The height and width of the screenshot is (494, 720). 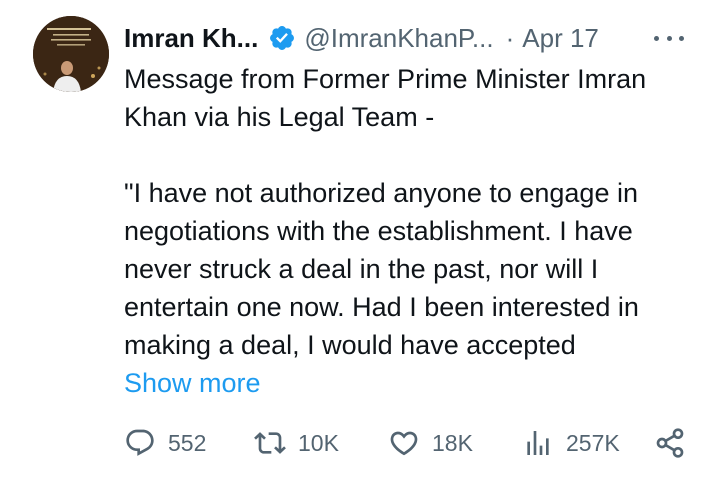 I want to click on tweet-actions: 552 10K 18K 257K, so click(x=360, y=443).